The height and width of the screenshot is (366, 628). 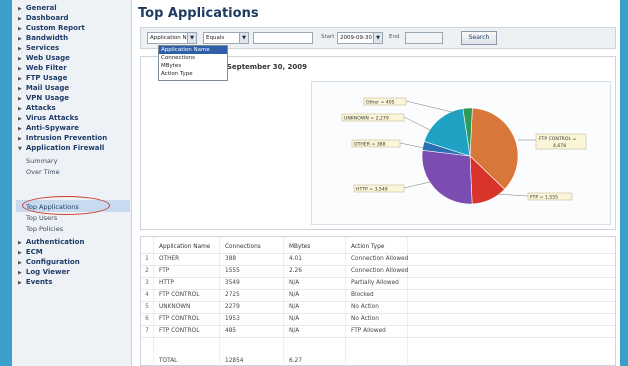 What do you see at coordinates (42, 78) in the screenshot?
I see `sidebar-item-ftp-usage: ▶ FTP Usage` at bounding box center [42, 78].